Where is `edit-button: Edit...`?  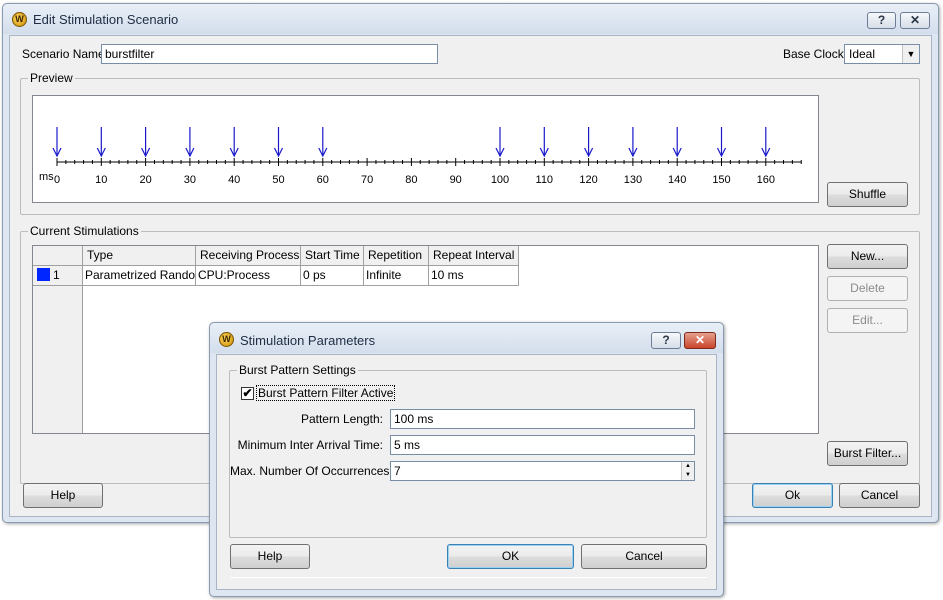 edit-button: Edit... is located at coordinates (867, 320).